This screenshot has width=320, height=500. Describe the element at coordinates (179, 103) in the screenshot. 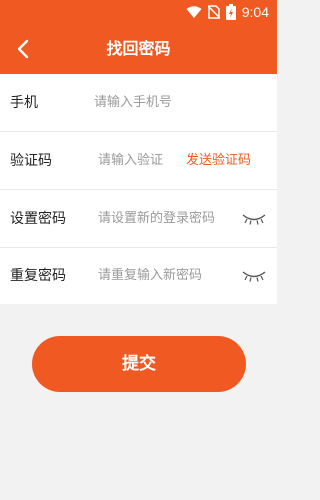

I see `phone-input: 请输入手机号` at that location.